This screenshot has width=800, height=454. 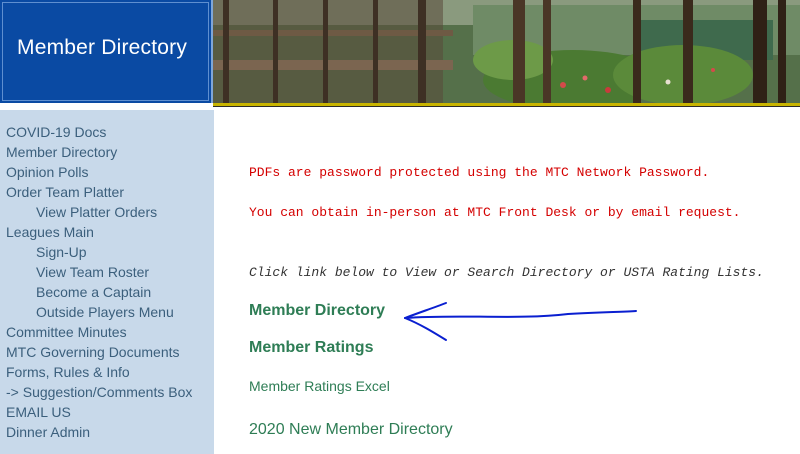 What do you see at coordinates (93, 352) in the screenshot?
I see `sidebar-item-governing-documents: MTC Governing Documents` at bounding box center [93, 352].